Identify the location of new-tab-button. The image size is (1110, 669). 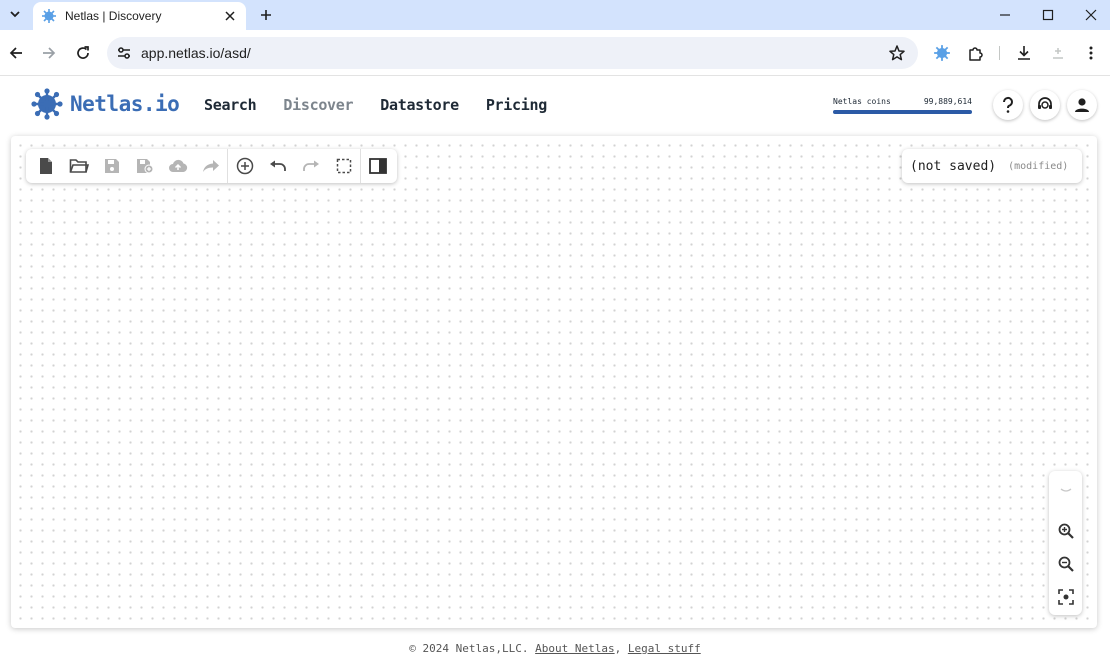
(266, 15).